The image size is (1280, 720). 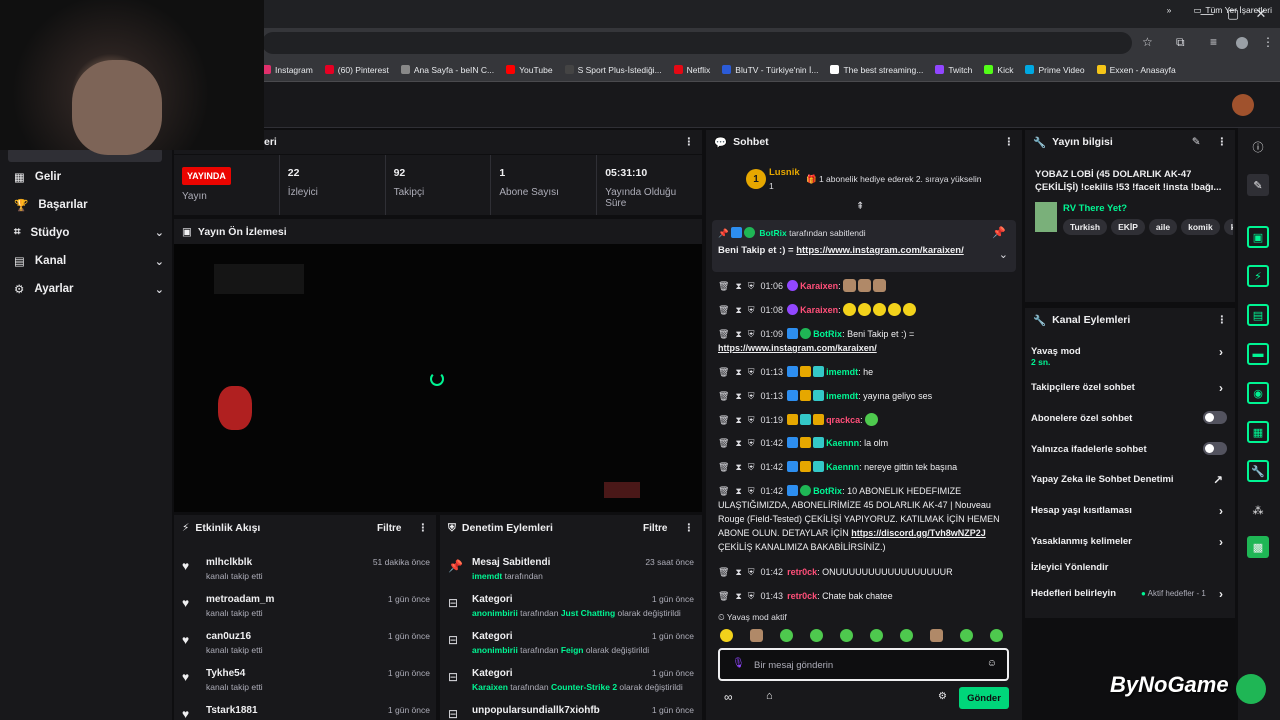 I want to click on store-icon: ⌂, so click(x=769, y=696).